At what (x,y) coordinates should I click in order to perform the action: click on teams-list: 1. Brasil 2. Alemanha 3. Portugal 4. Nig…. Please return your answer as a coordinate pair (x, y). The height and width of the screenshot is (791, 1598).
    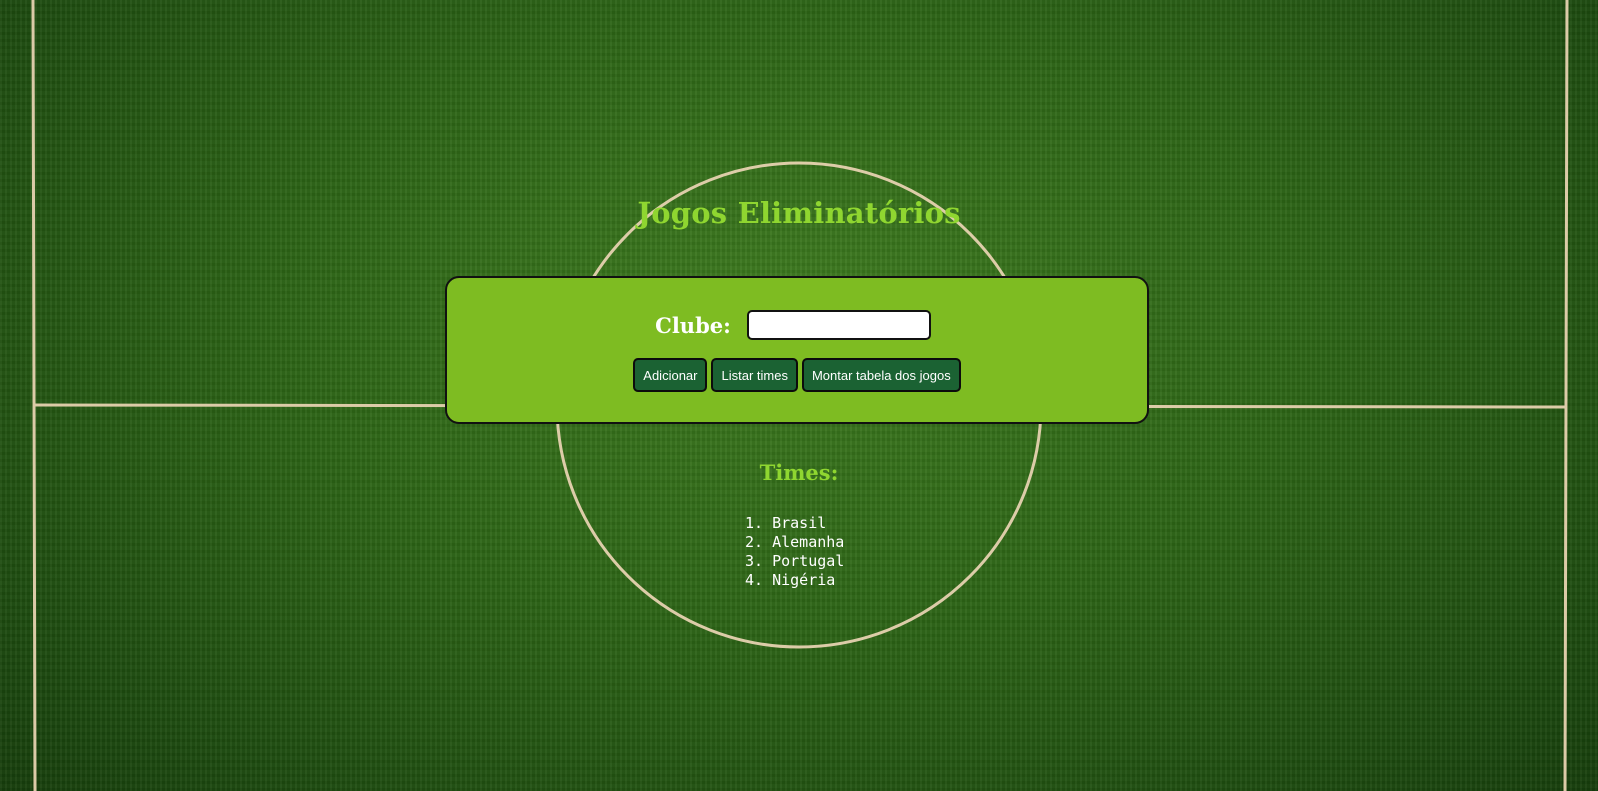
    Looking at the image, I should click on (794, 552).